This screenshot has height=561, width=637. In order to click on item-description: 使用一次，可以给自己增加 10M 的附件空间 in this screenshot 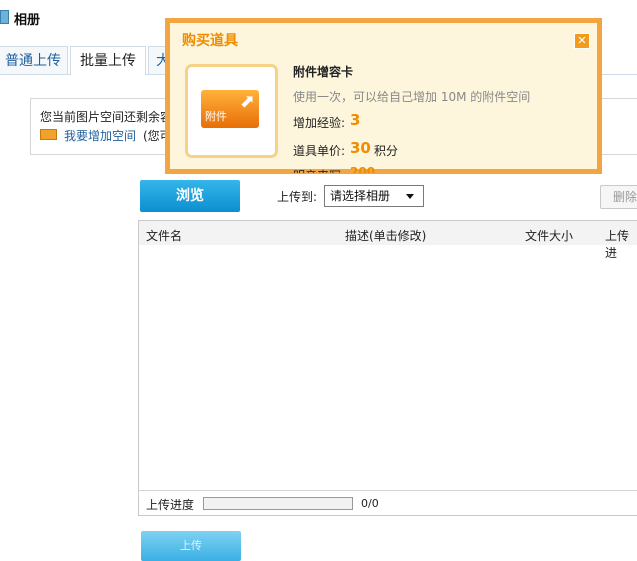, I will do `click(412, 97)`.